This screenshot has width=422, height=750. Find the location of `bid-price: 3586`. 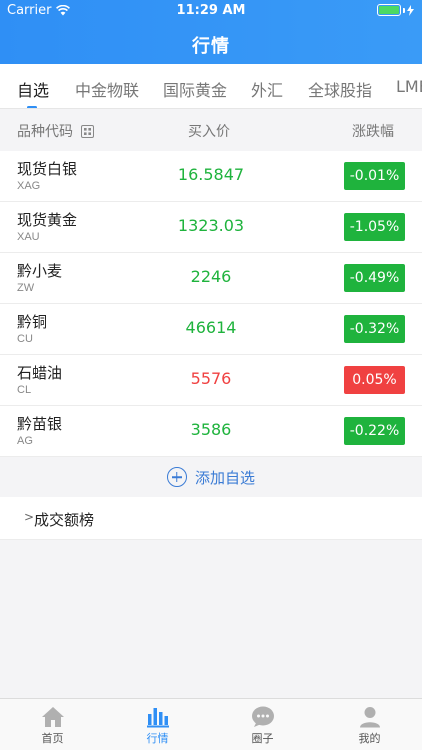

bid-price: 3586 is located at coordinates (211, 429).